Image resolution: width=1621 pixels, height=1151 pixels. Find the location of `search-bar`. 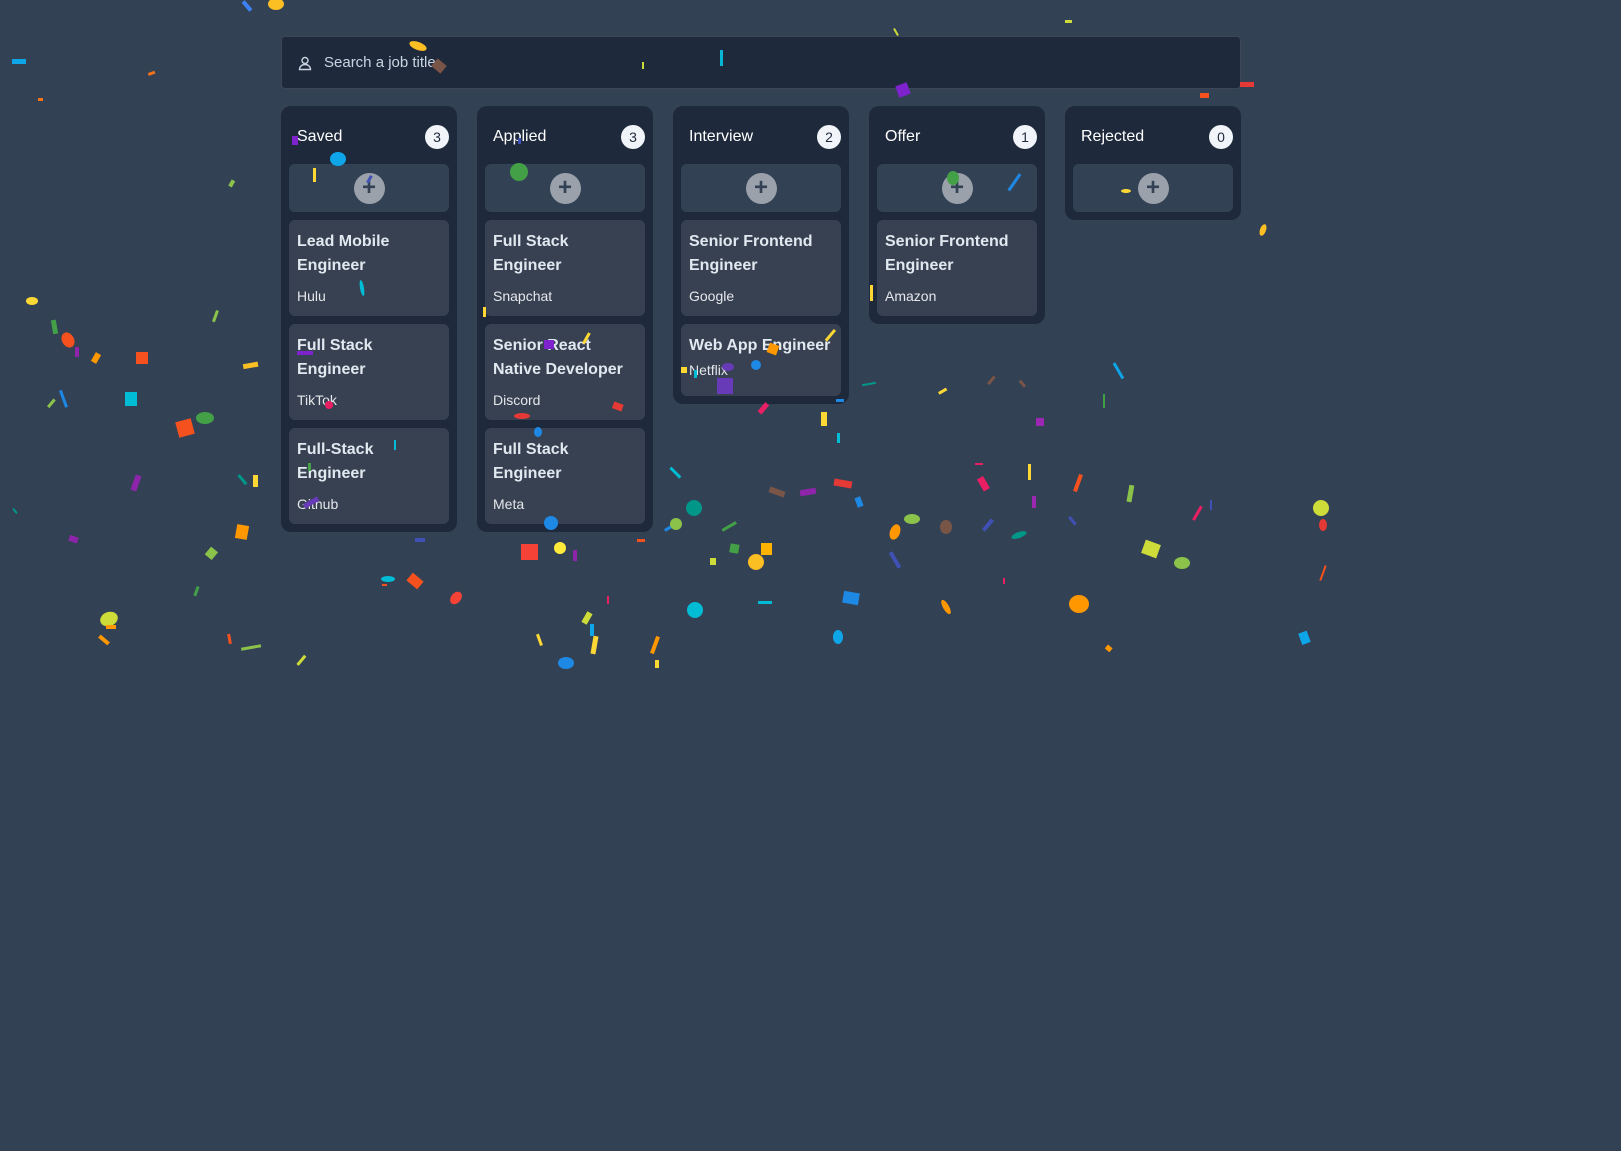

search-bar is located at coordinates (761, 62).